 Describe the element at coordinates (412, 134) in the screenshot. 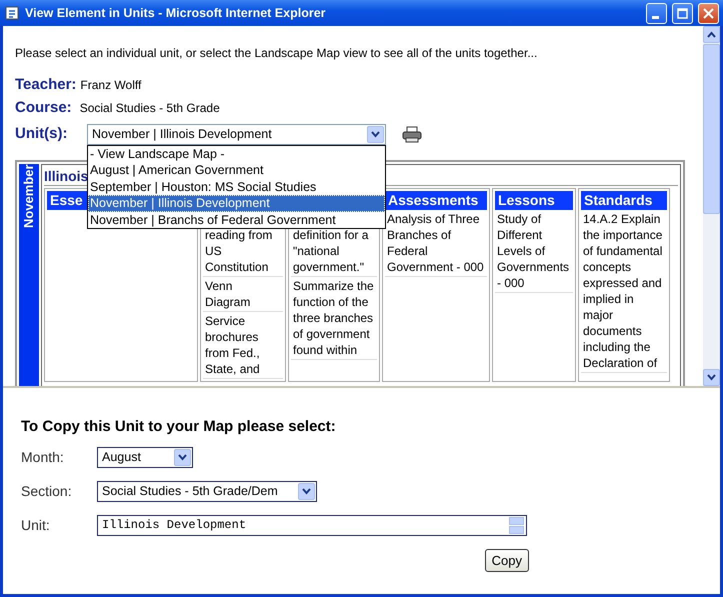

I see `printer-icon` at that location.